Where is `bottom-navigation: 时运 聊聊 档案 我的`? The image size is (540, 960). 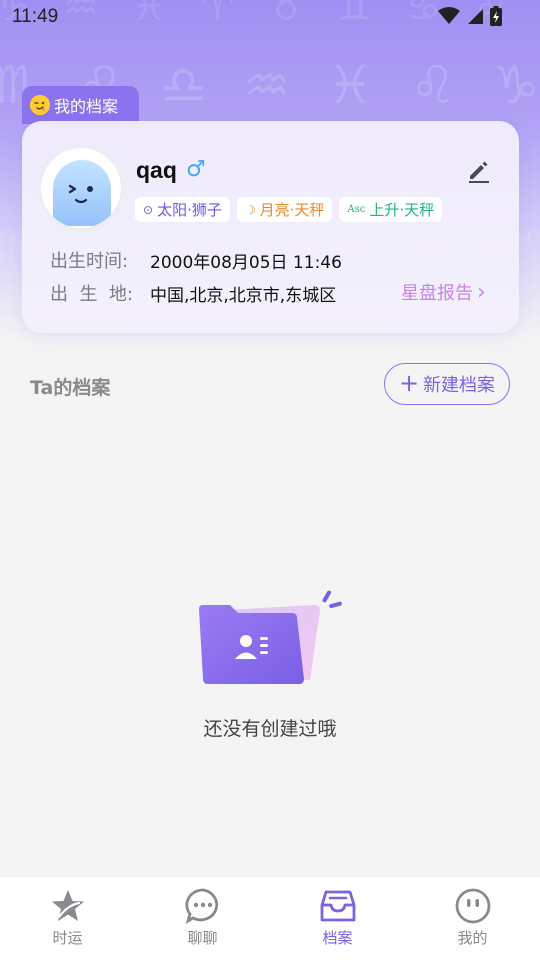
bottom-navigation: 时运 聊聊 档案 我的 is located at coordinates (270, 918).